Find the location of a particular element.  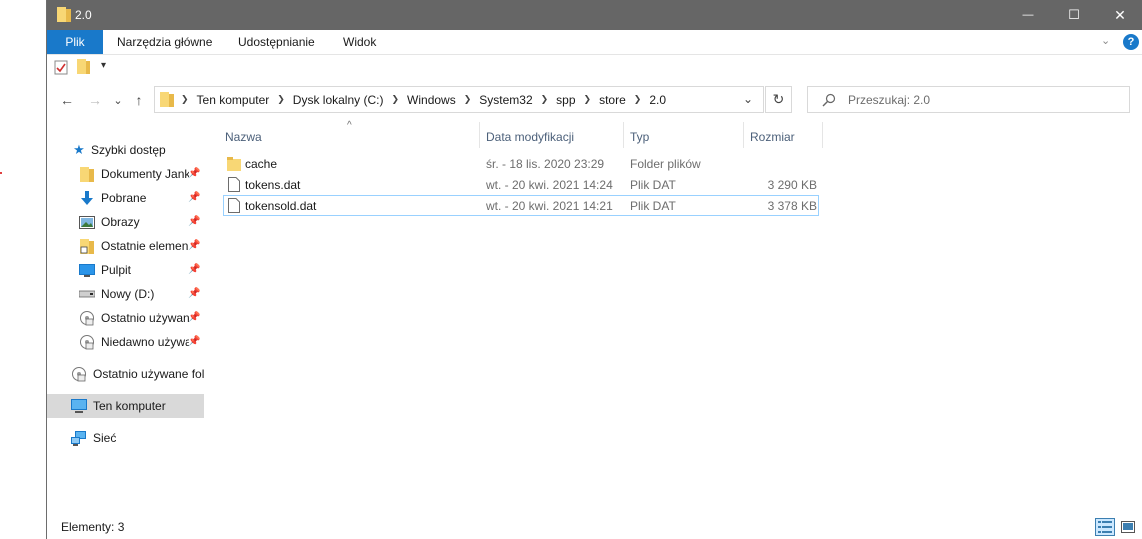

large-icons-view-button is located at coordinates (1128, 527).